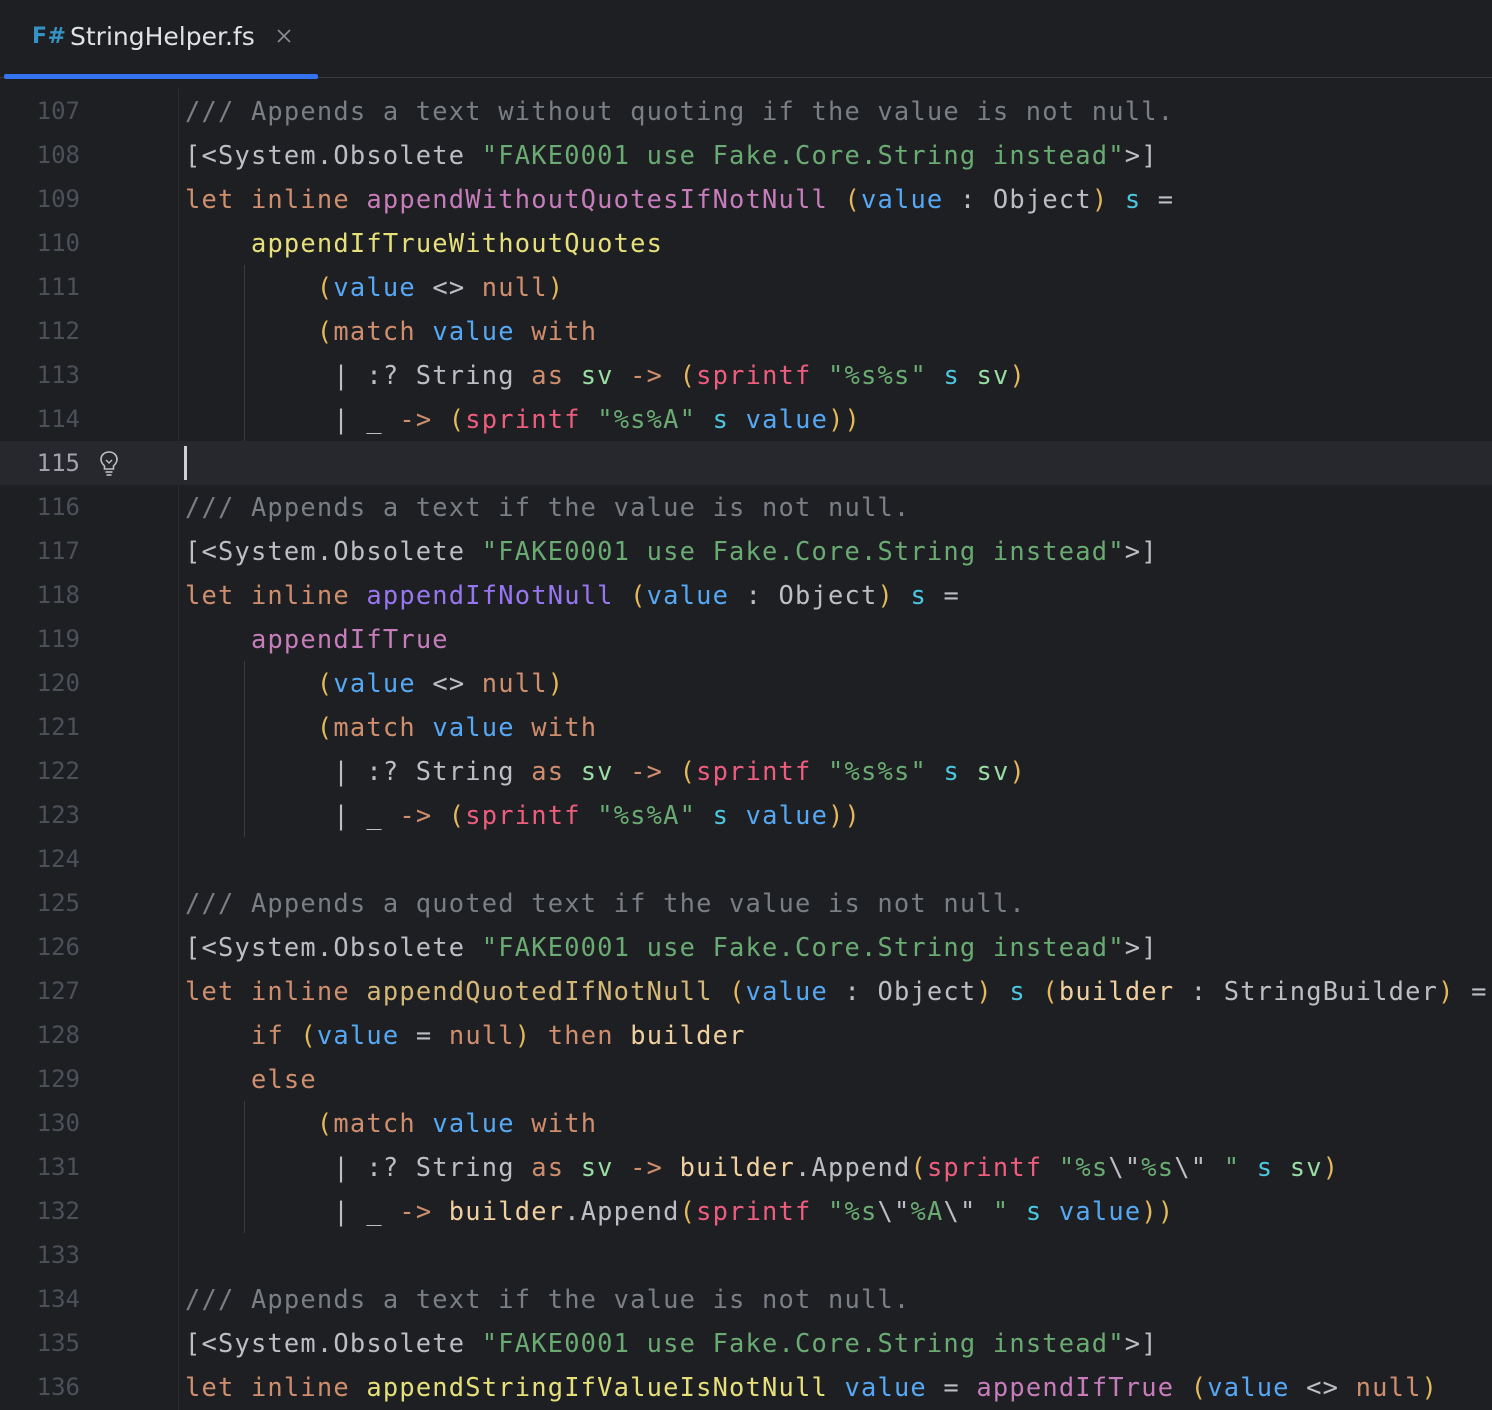 The height and width of the screenshot is (1410, 1492). I want to click on code-text: (value <> null), so click(374, 683).